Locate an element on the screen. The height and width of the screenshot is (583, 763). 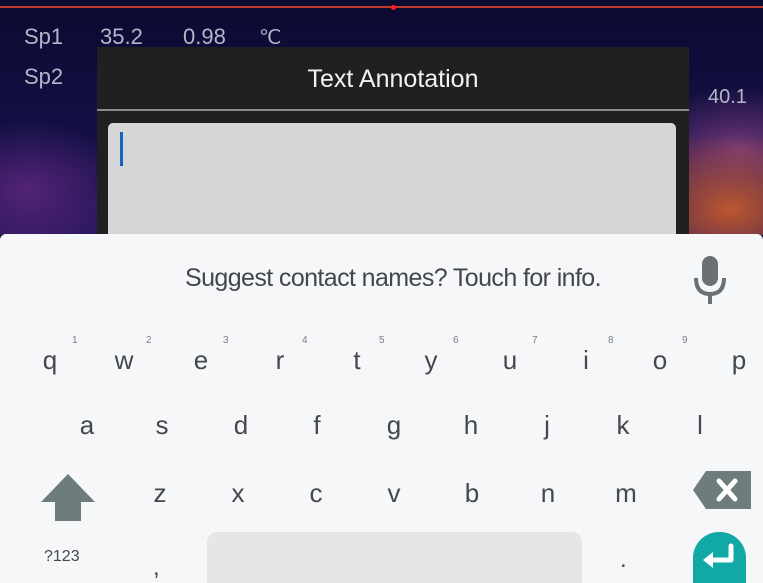
key-a: a is located at coordinates (87, 425).